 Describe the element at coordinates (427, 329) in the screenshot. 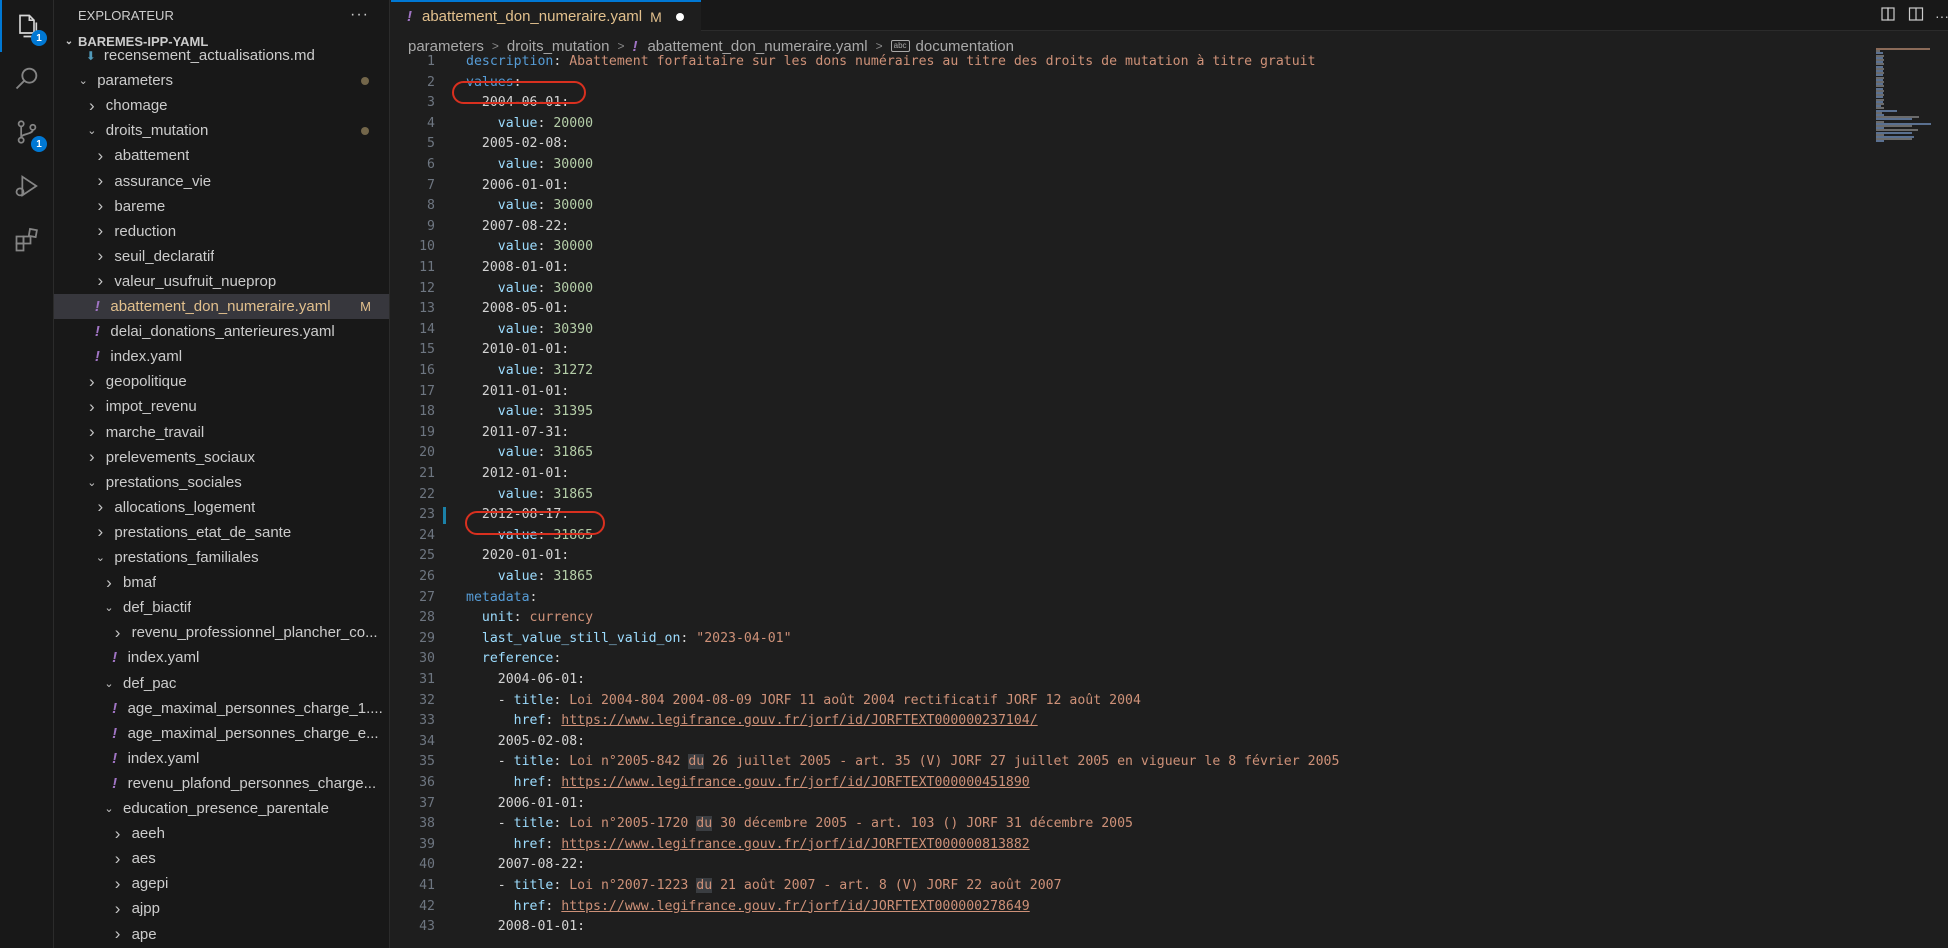

I see `line-number: 14` at that location.